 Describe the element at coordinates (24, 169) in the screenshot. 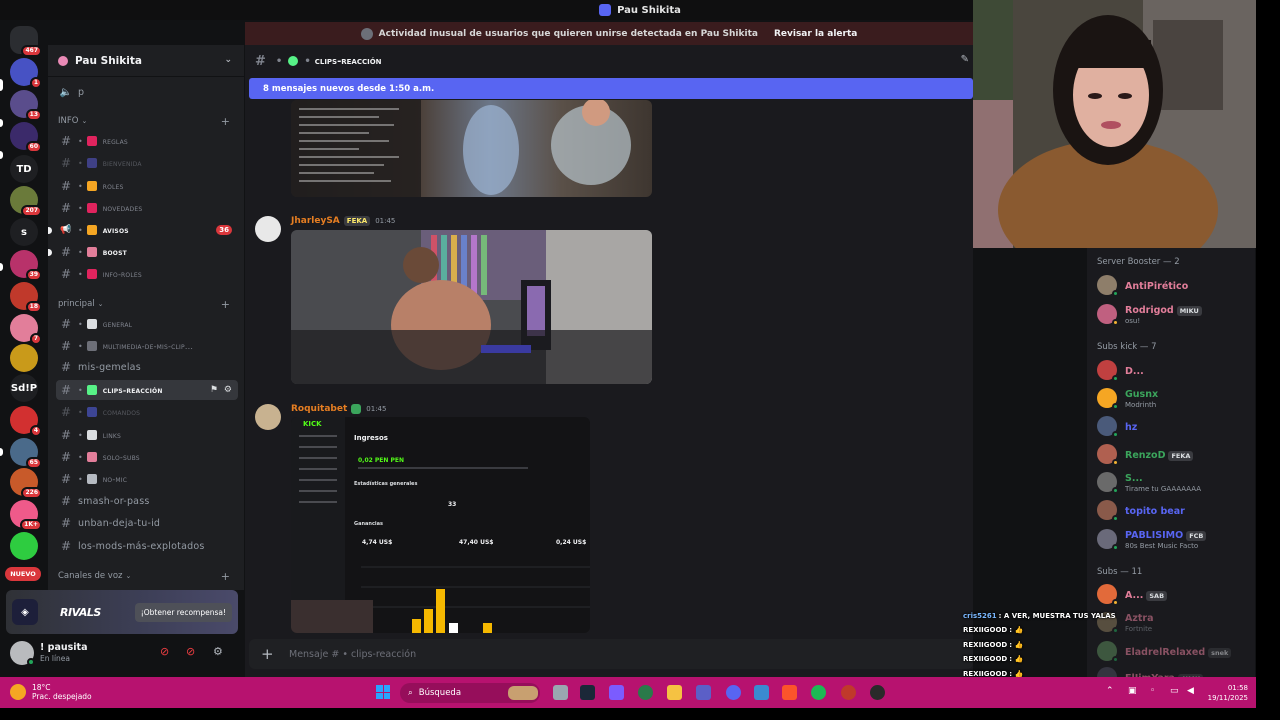

I see `server-icon: TD` at that location.